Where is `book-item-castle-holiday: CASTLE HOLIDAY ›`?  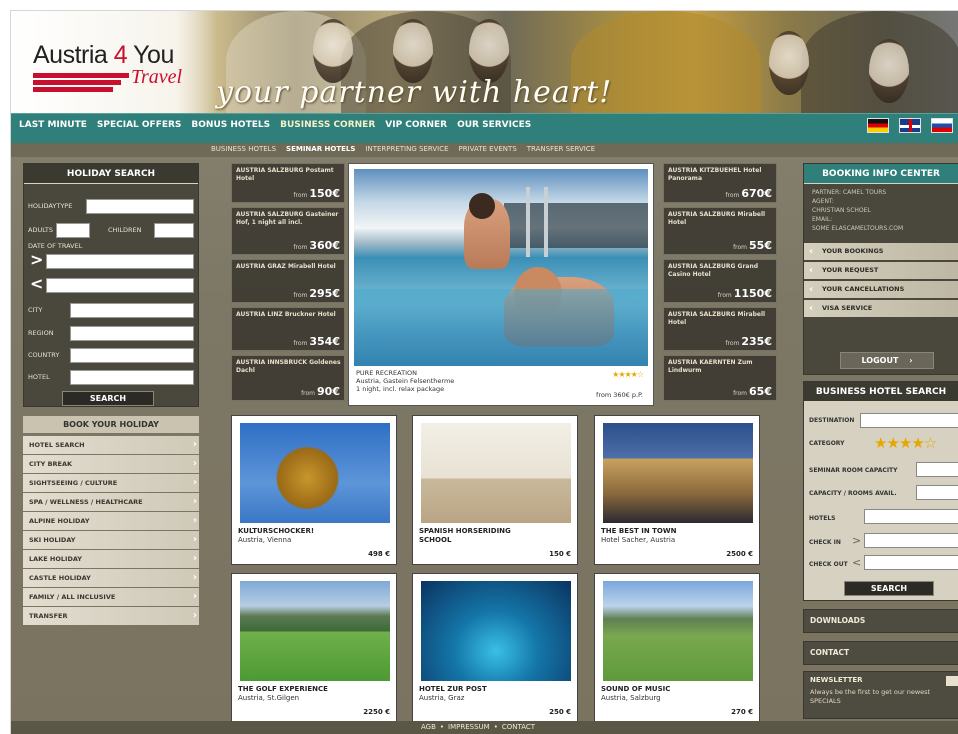 book-item-castle-holiday: CASTLE HOLIDAY › is located at coordinates (111, 578).